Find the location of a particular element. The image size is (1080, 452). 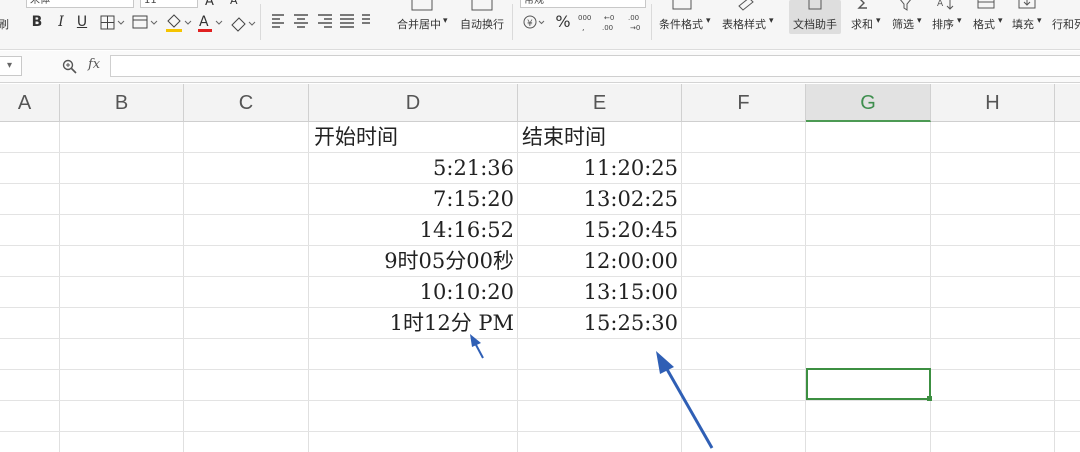

annotation-overlay is located at coordinates (592, 391).